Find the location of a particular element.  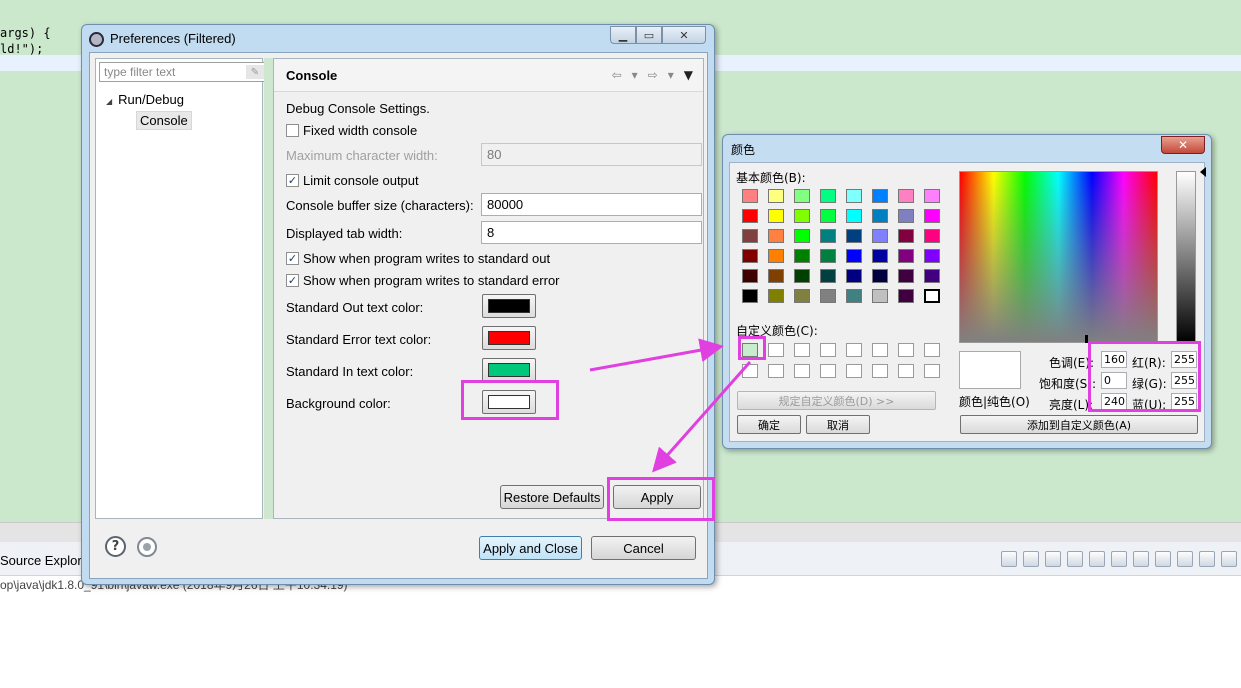

arrow-to-custom-color is located at coordinates (656, 355).